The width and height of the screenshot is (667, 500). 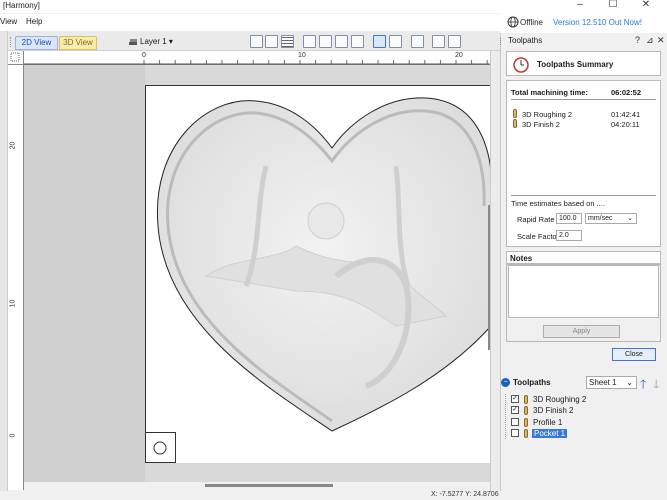 I want to click on total-time-label: Total machining time:, so click(x=549, y=92).